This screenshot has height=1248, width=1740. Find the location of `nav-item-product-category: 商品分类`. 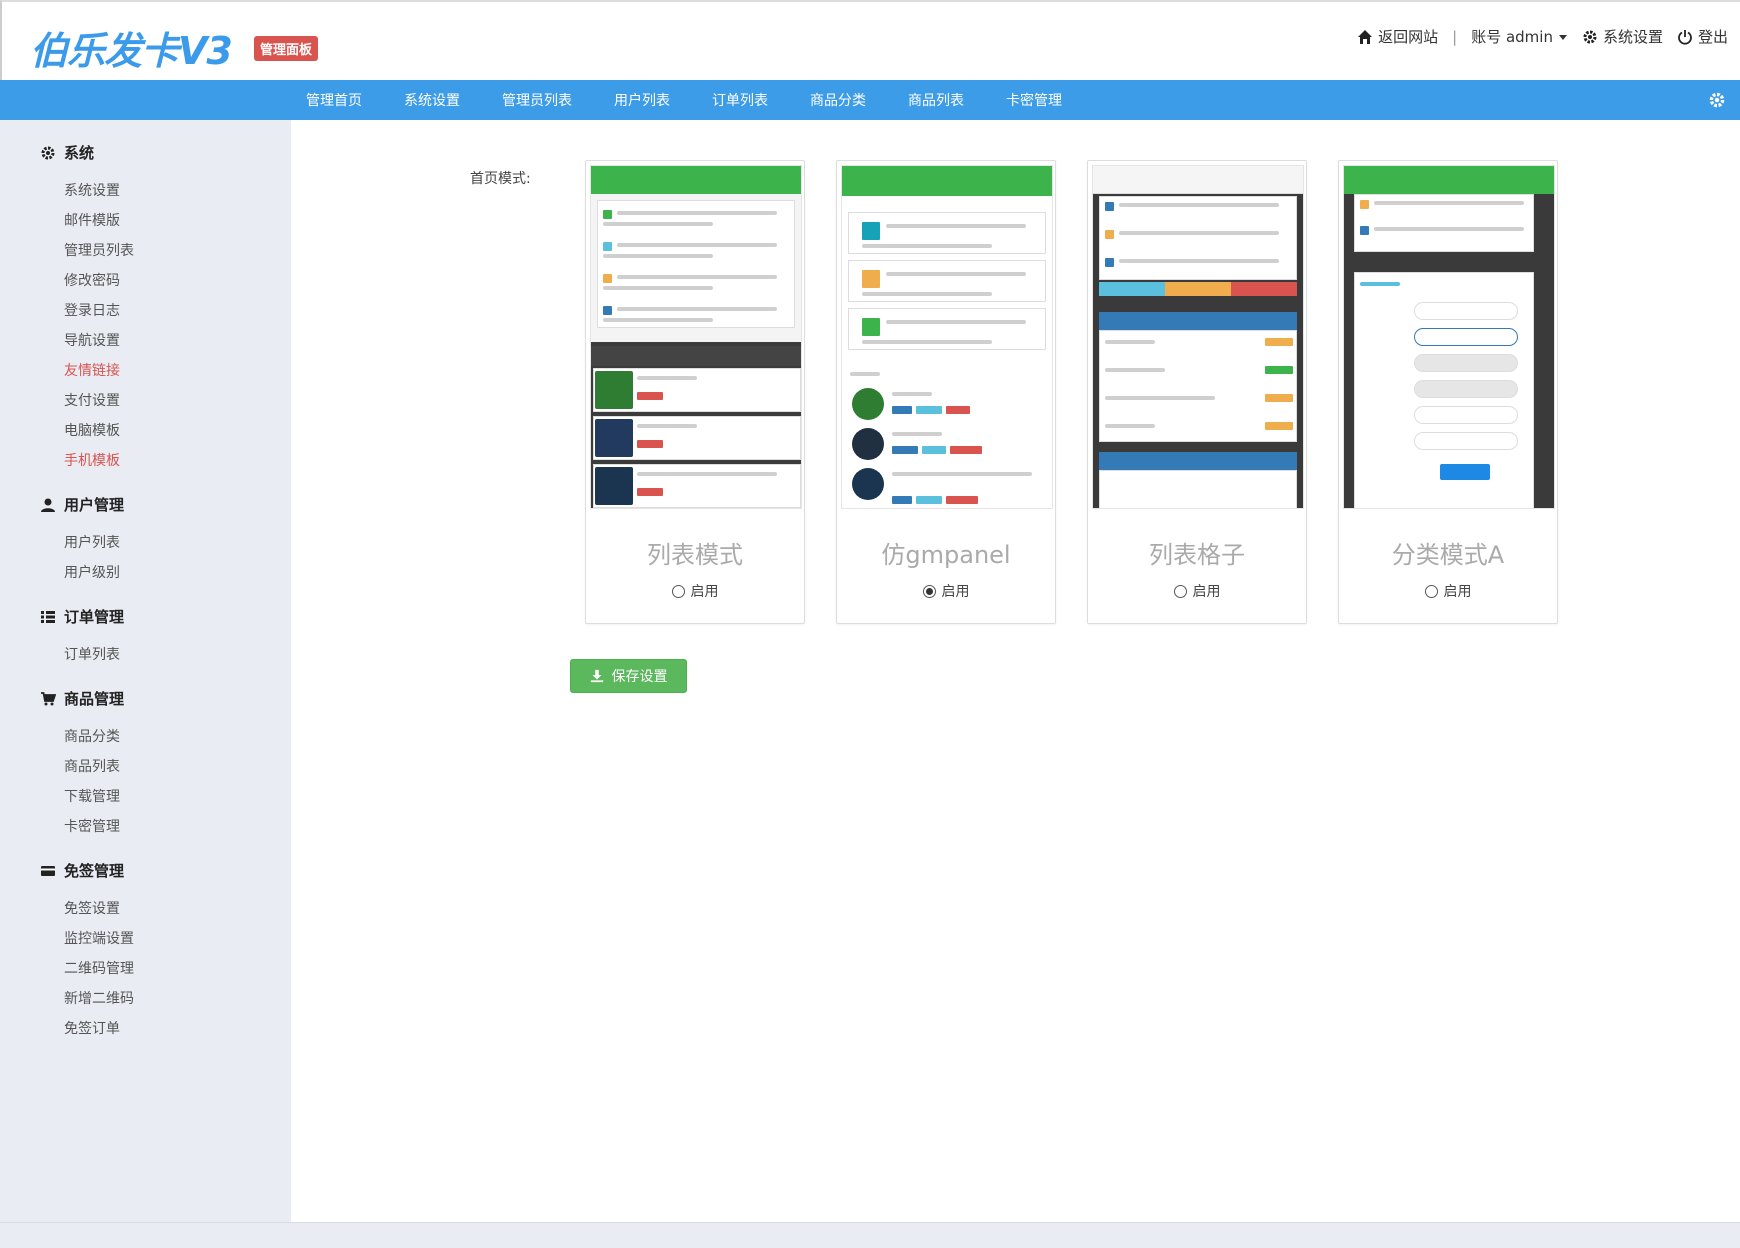

nav-item-product-category: 商品分类 is located at coordinates (838, 100).